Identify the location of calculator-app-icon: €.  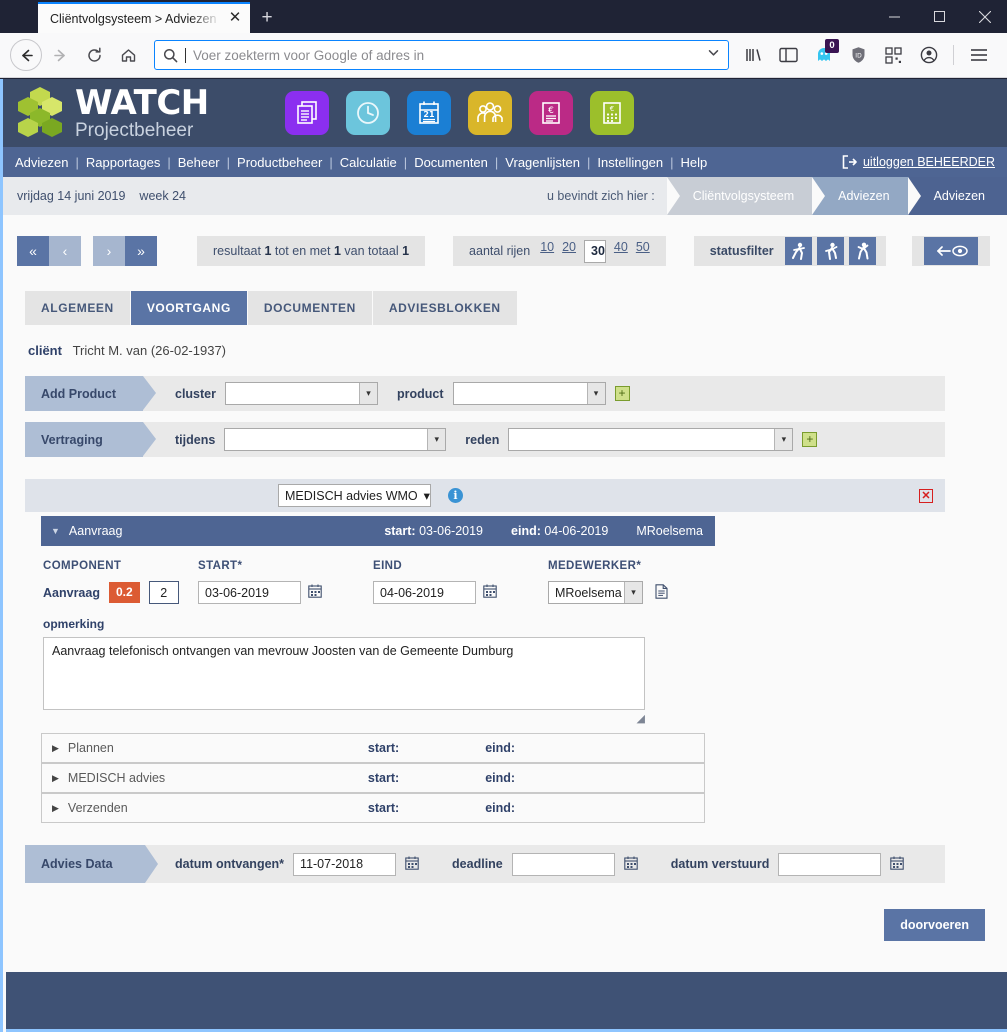
(611, 113).